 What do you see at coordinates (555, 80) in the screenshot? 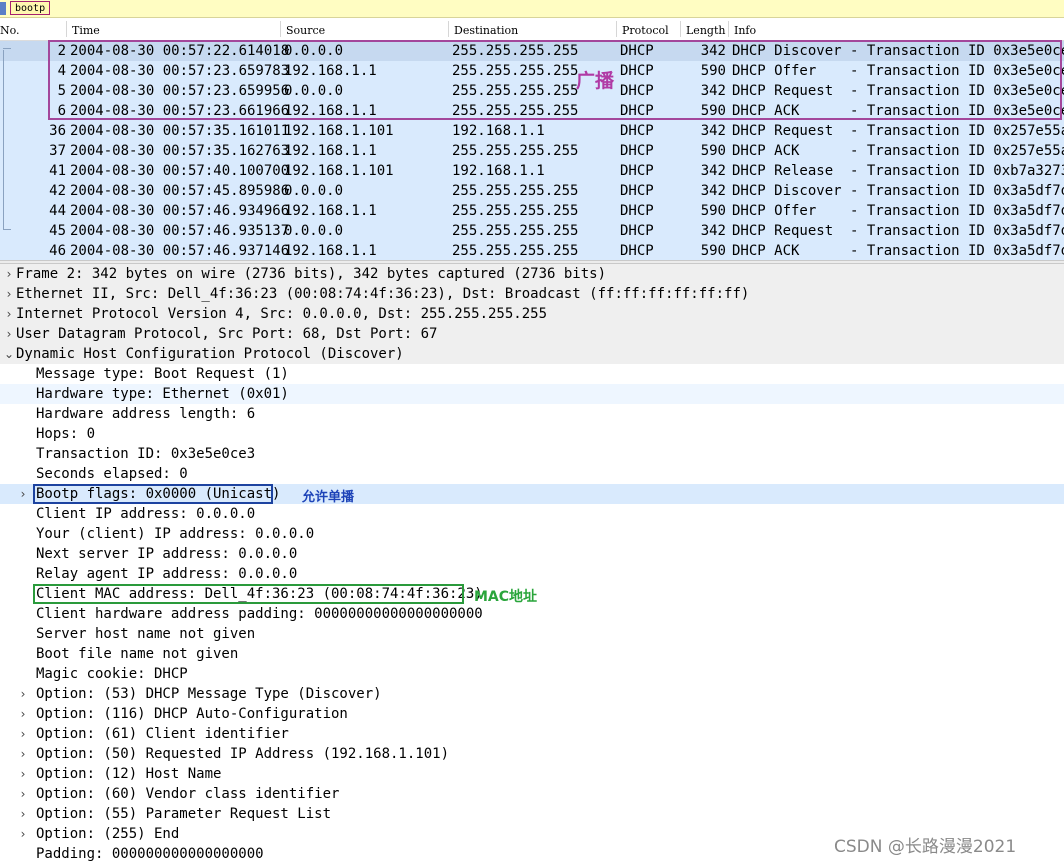
I see `broadcast-highlight-box` at bounding box center [555, 80].